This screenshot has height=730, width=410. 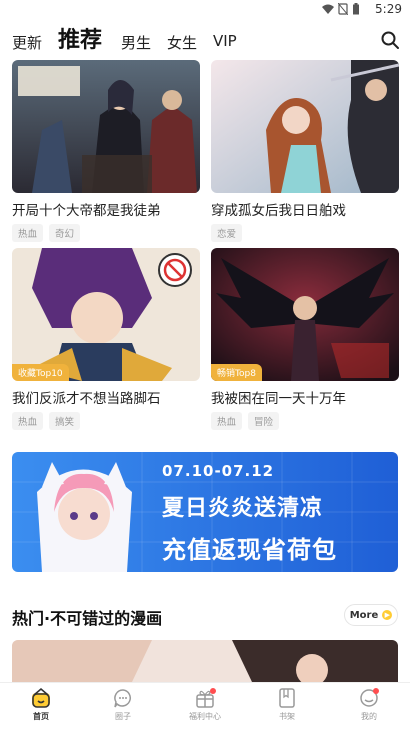 What do you see at coordinates (205, 10) in the screenshot?
I see `status-bar: 5:29` at bounding box center [205, 10].